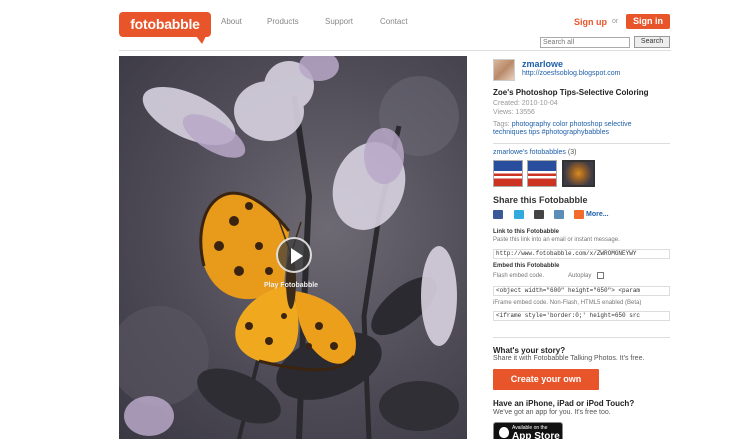 The width and height of the screenshot is (732, 439). I want to click on play-button, so click(294, 255).